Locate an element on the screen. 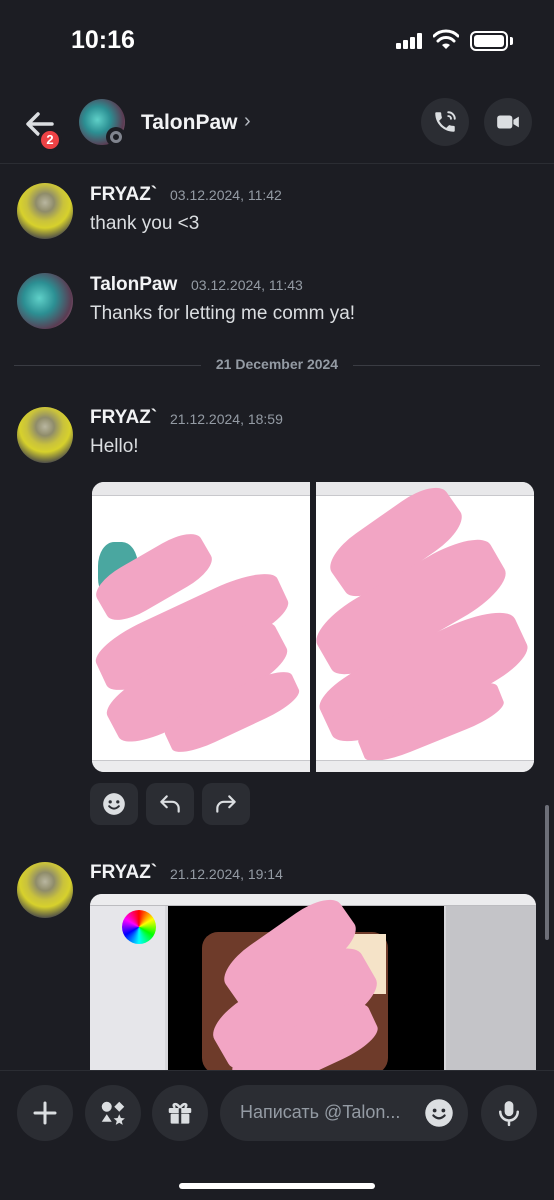  status-bar: 10:16 is located at coordinates (277, 42).